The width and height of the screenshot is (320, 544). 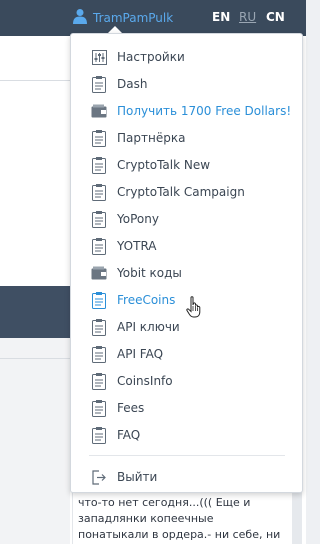 I want to click on menu-item-label: CryptoTalk Campaign, so click(x=181, y=192).